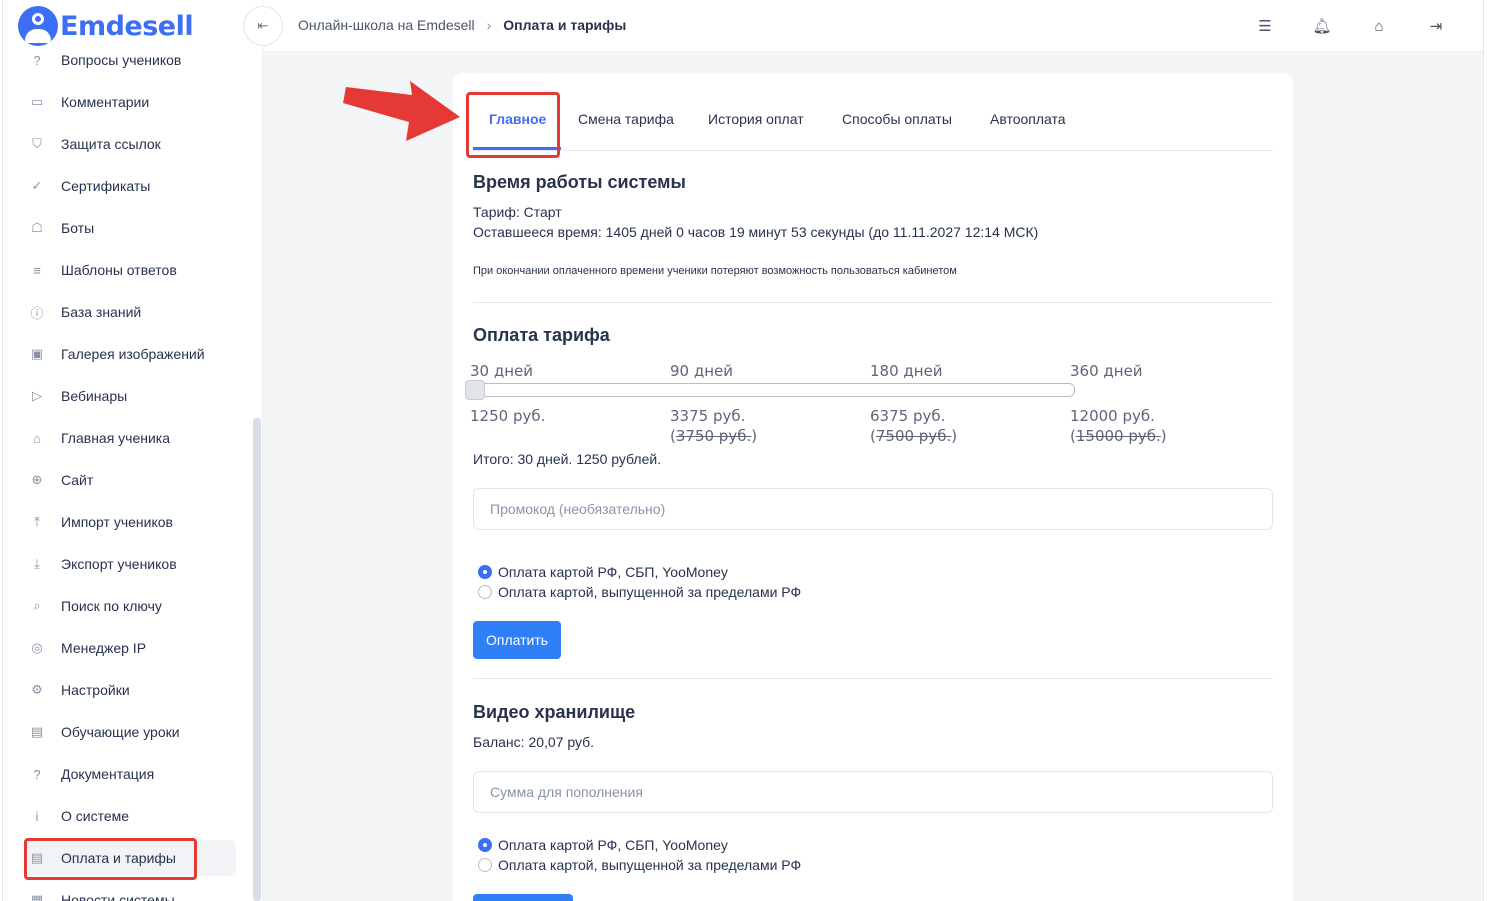 The width and height of the screenshot is (1489, 901). I want to click on tariff-method-ru: Оплата картой РФ, СБП, YooMoney, so click(603, 572).